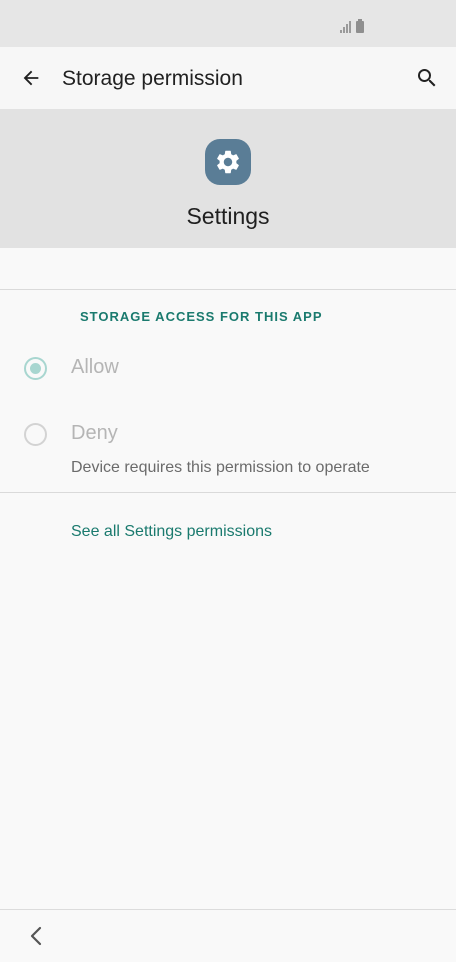 This screenshot has height=962, width=456. I want to click on arrow-back-icon, so click(31, 78).